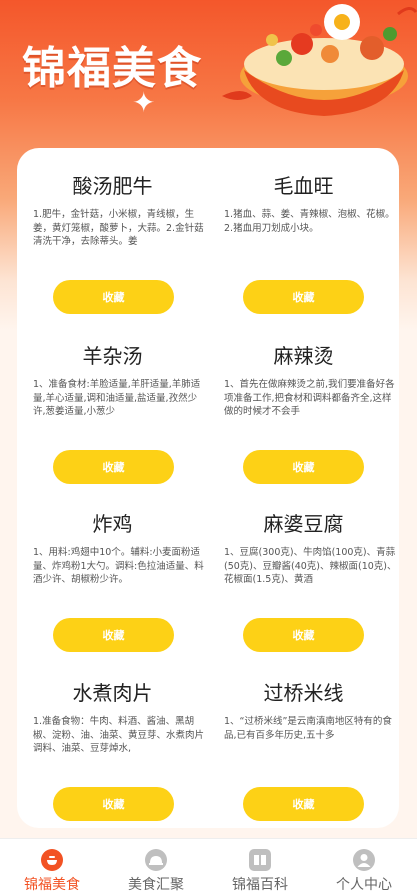 Image resolution: width=417 pixels, height=892 pixels. I want to click on tab-label: 美食汇聚, so click(156, 884).